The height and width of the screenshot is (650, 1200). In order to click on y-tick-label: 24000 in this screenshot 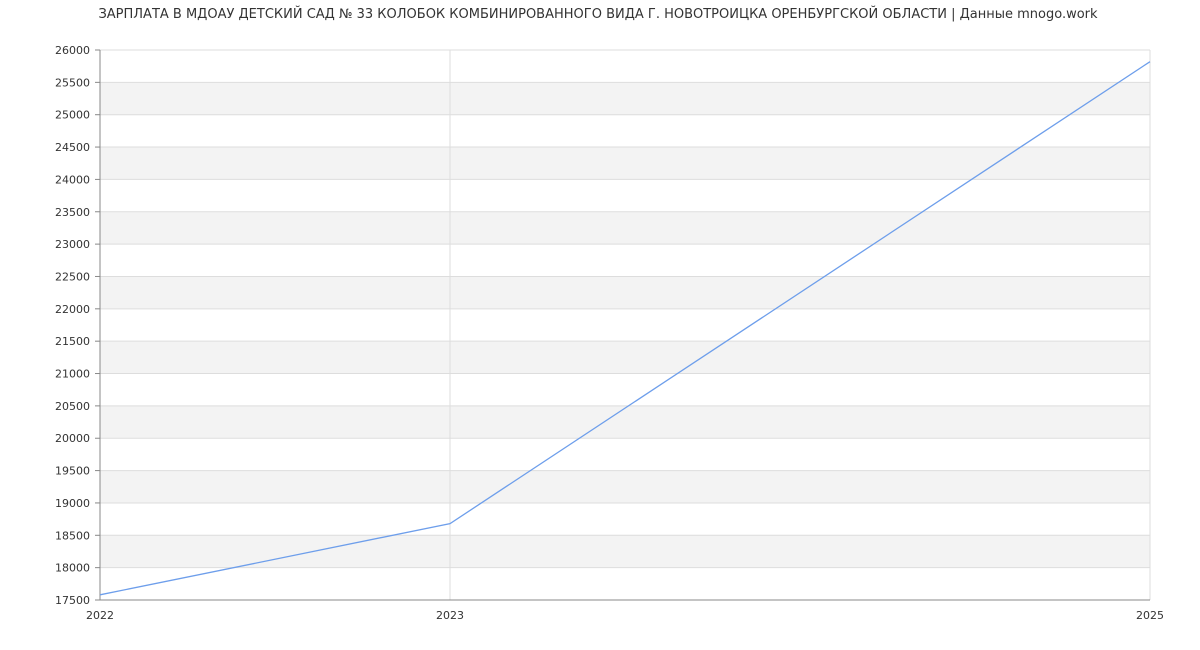, I will do `click(72, 179)`.